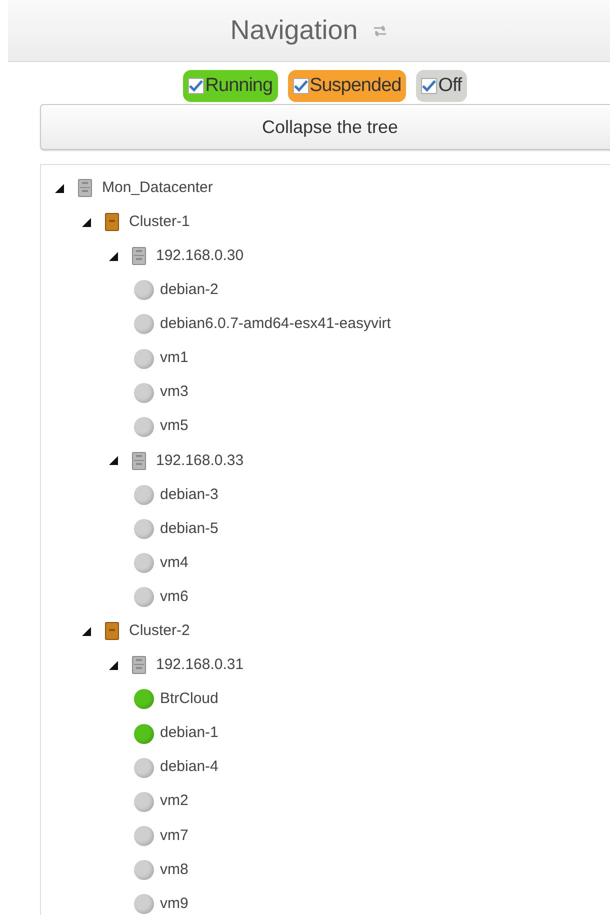 The height and width of the screenshot is (915, 610). What do you see at coordinates (174, 597) in the screenshot?
I see `tree-item-label: vm6` at bounding box center [174, 597].